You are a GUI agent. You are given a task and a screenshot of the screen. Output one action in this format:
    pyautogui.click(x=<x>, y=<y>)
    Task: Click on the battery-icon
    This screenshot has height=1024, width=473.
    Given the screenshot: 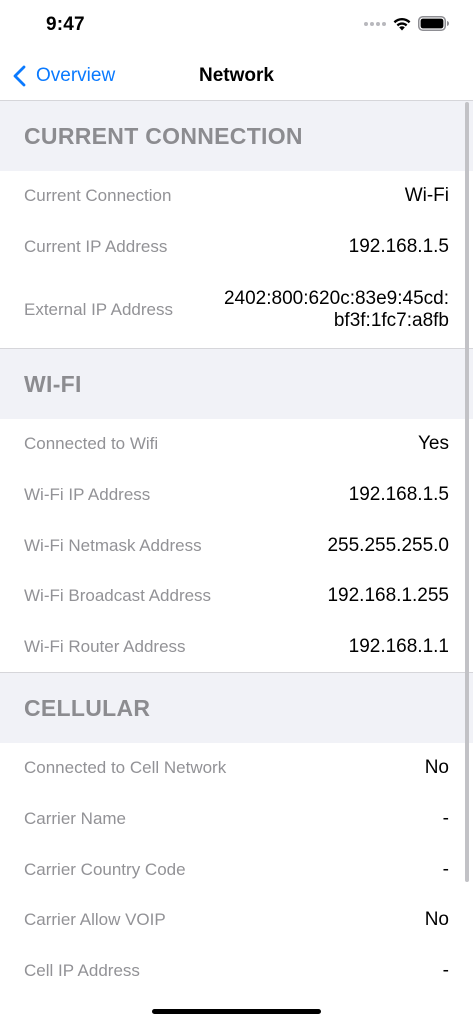 What is the action you would take?
    pyautogui.click(x=433, y=23)
    